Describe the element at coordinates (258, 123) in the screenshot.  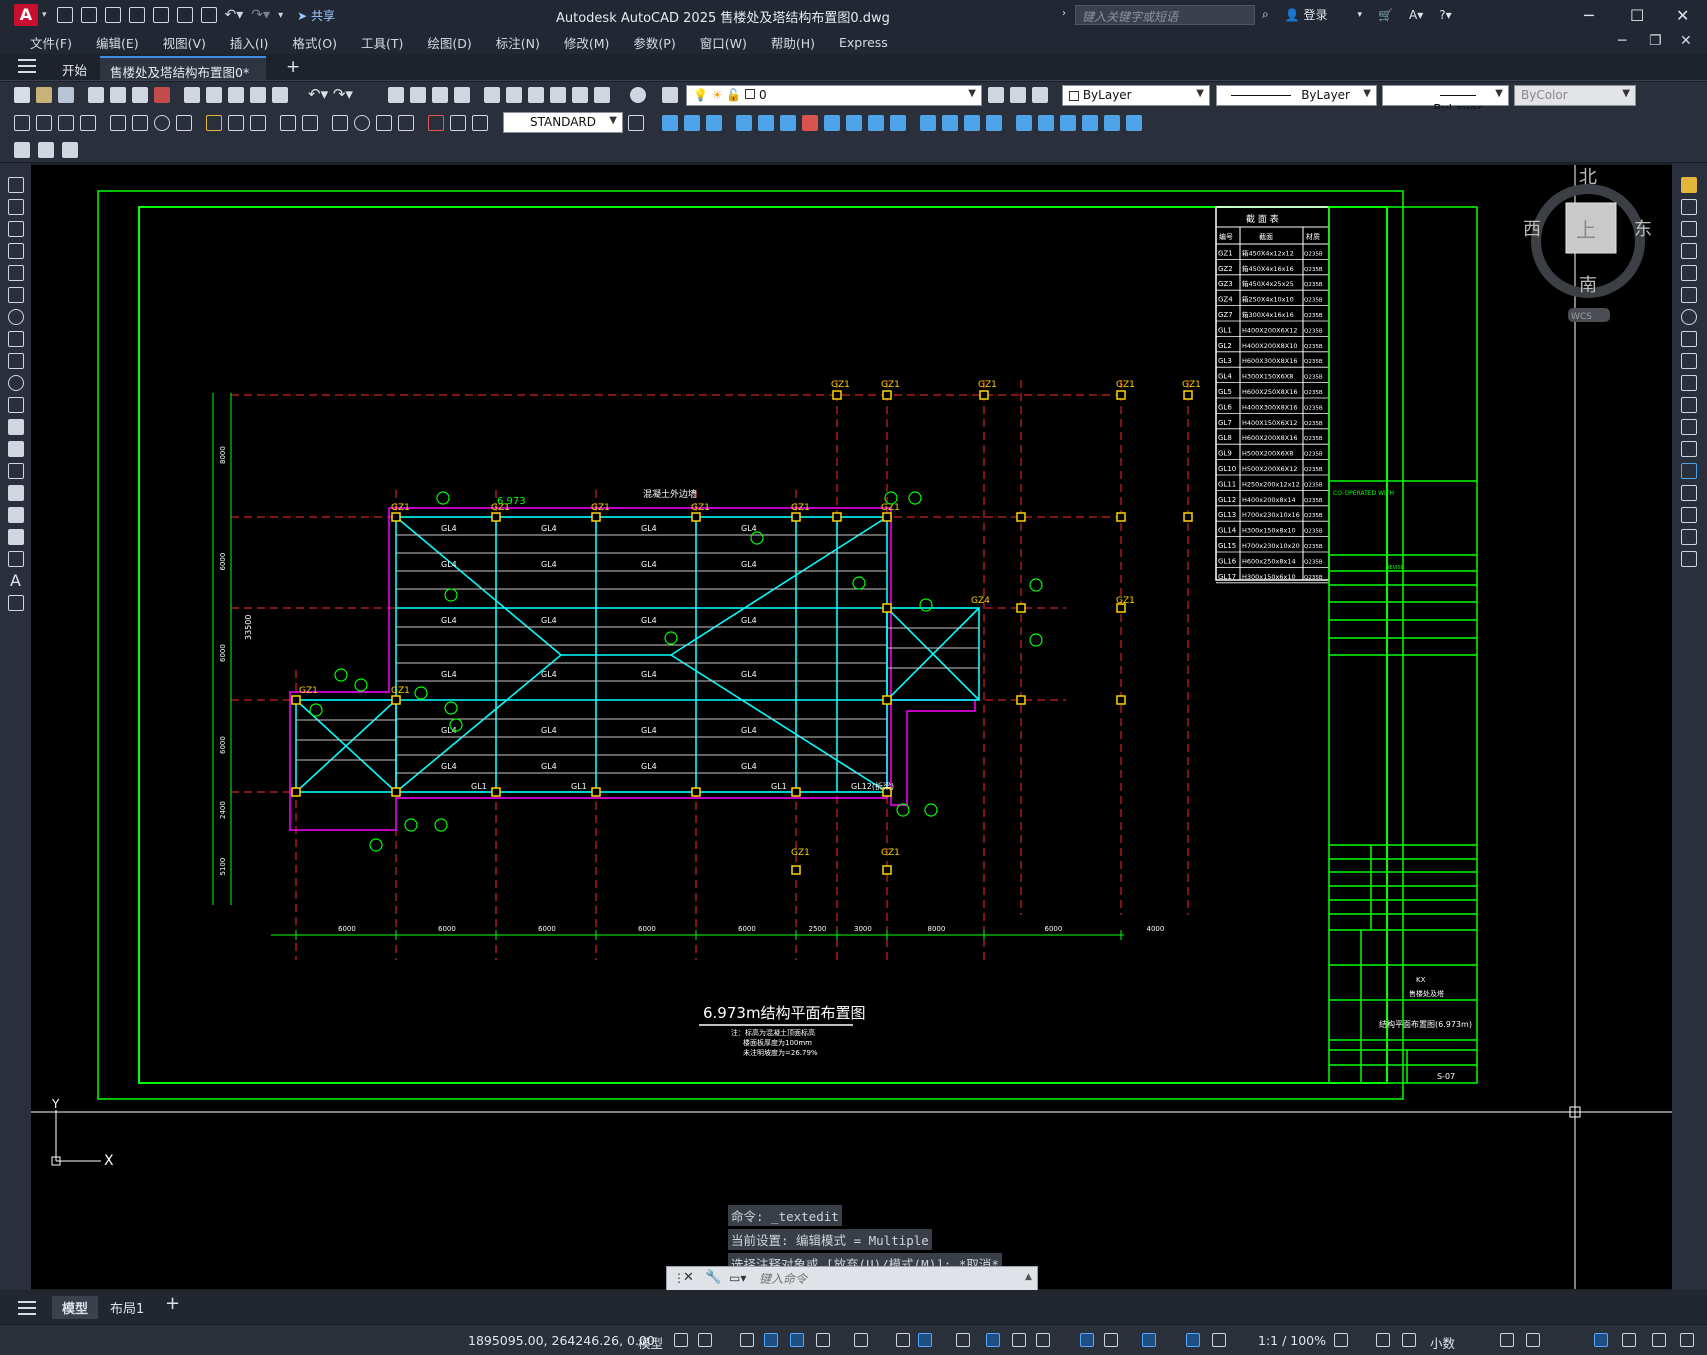
I see `continue-dim-icon` at that location.